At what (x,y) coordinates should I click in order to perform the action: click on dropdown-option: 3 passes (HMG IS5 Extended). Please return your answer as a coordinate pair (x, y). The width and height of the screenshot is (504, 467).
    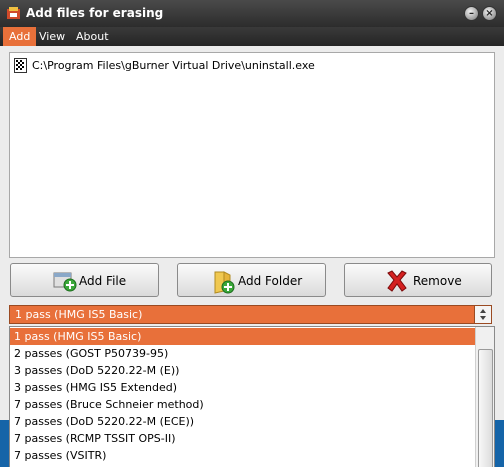
    Looking at the image, I should click on (243, 387).